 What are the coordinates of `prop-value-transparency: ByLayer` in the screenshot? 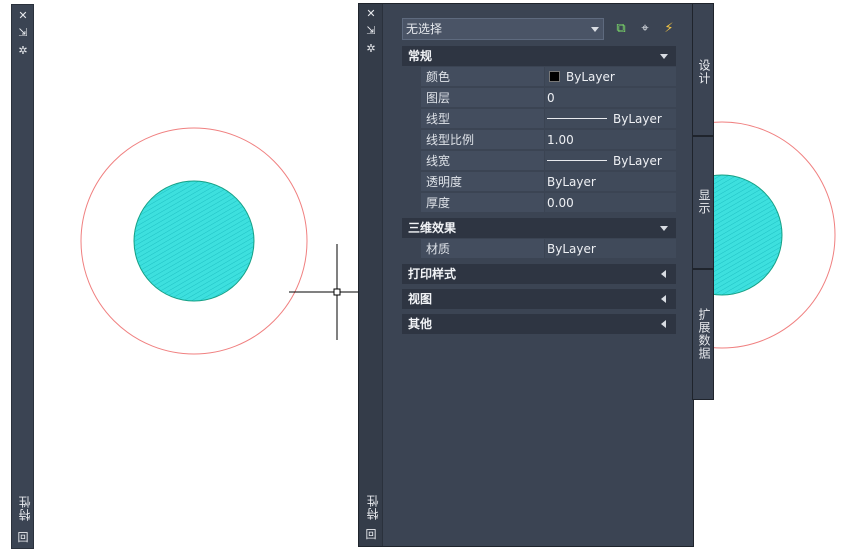 It's located at (610, 182).